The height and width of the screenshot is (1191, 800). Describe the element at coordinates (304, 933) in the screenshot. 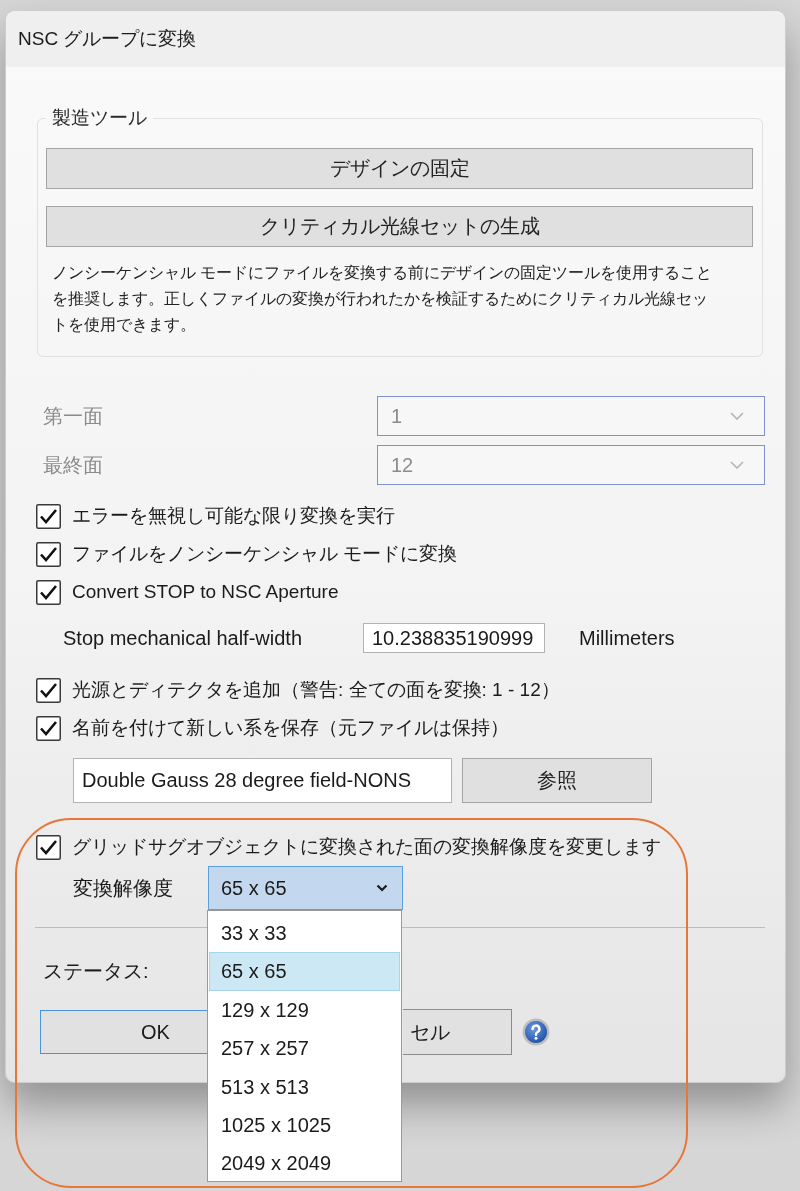

I see `dropdown-option: 33 x 33` at that location.